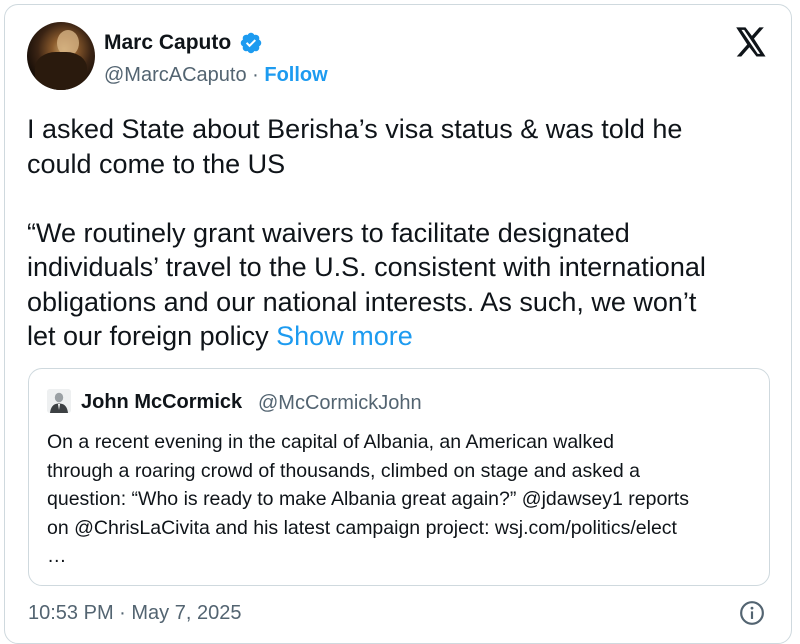 This screenshot has width=800, height=644. Describe the element at coordinates (148, 336) in the screenshot. I see `tweet-line: let our foreign policy` at that location.